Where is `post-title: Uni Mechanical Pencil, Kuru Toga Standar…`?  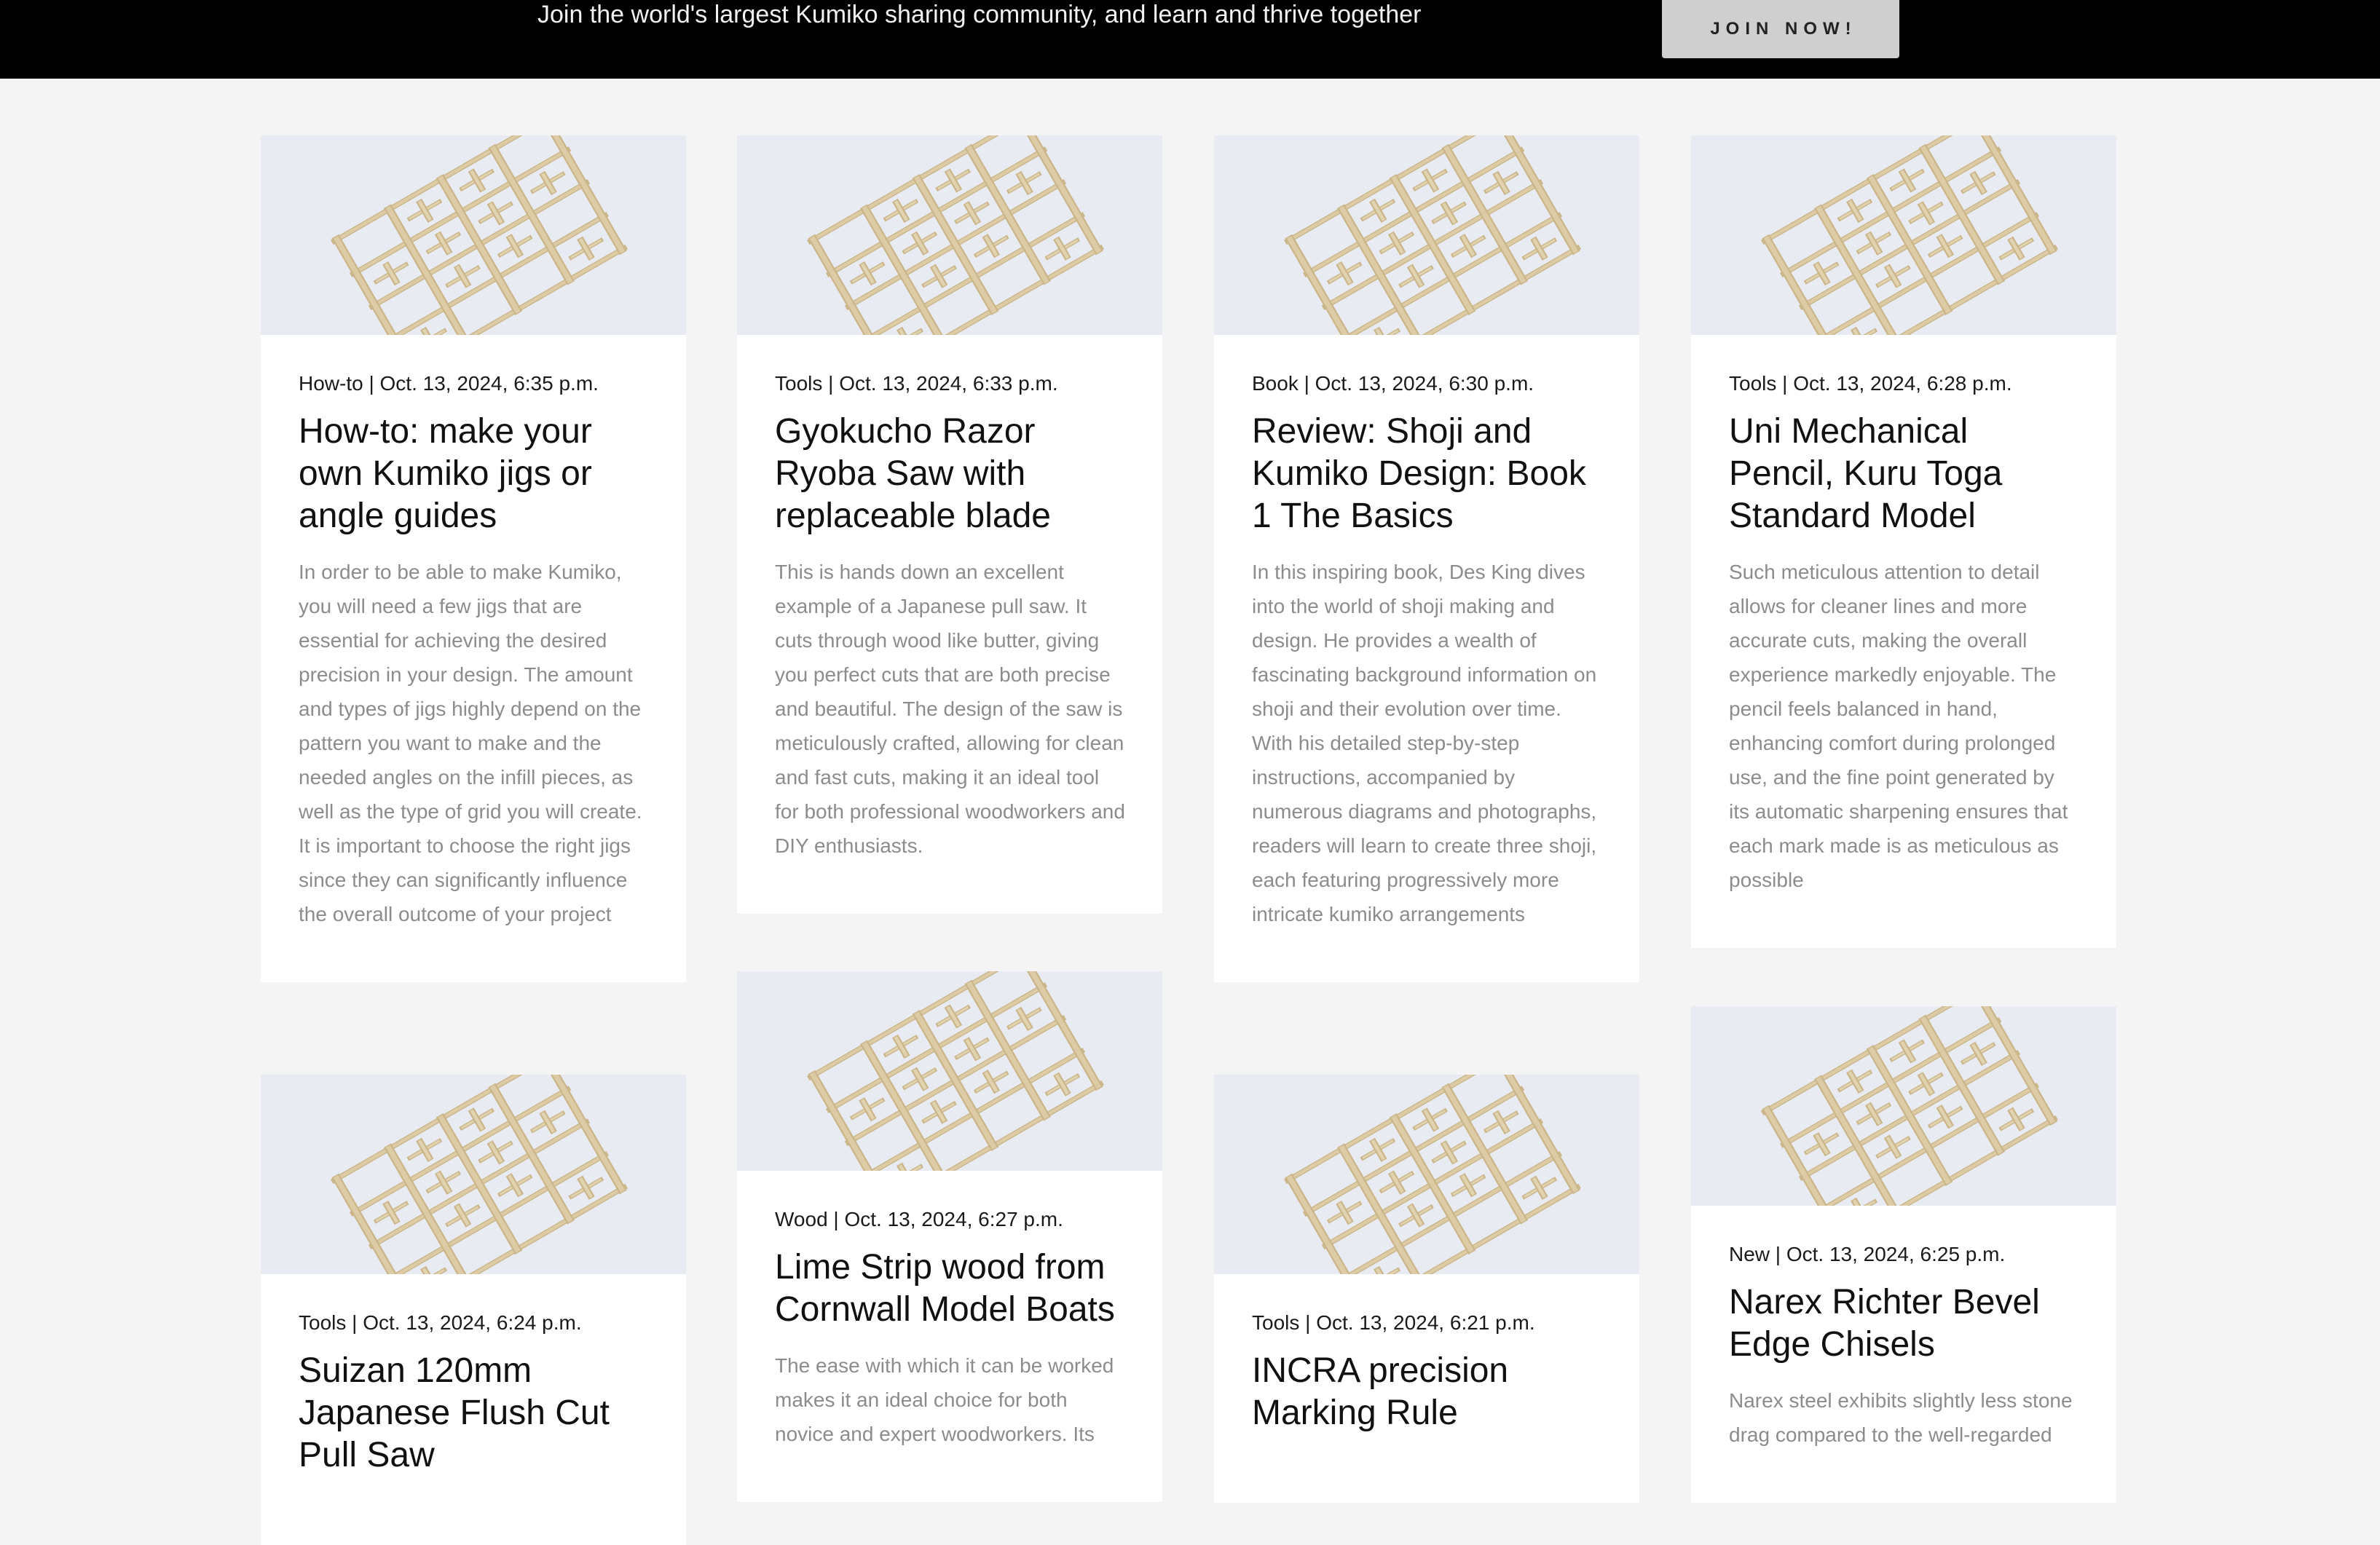
post-title: Uni Mechanical Pencil, Kuru Toga Standar… is located at coordinates (1904, 474).